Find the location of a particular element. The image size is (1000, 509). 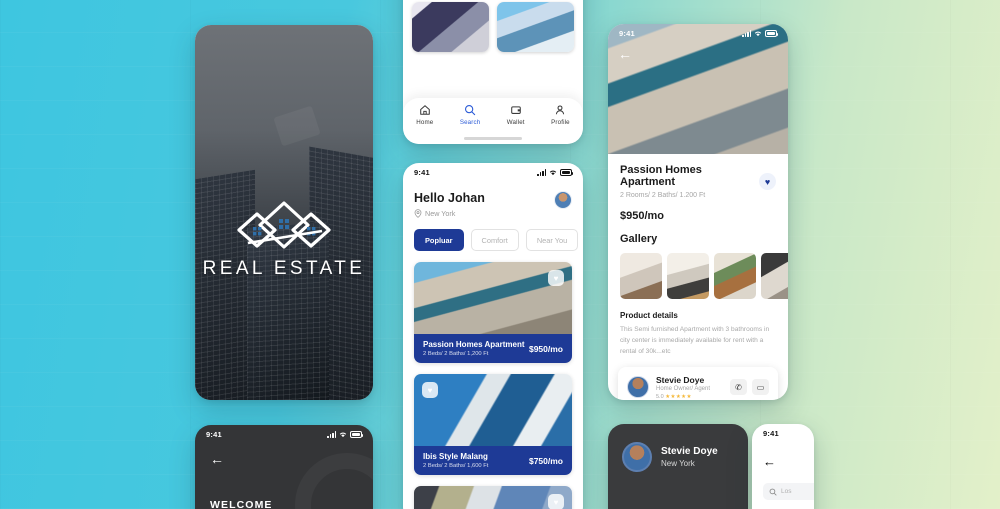

search-status-bar: 9:41 is located at coordinates (783, 432).